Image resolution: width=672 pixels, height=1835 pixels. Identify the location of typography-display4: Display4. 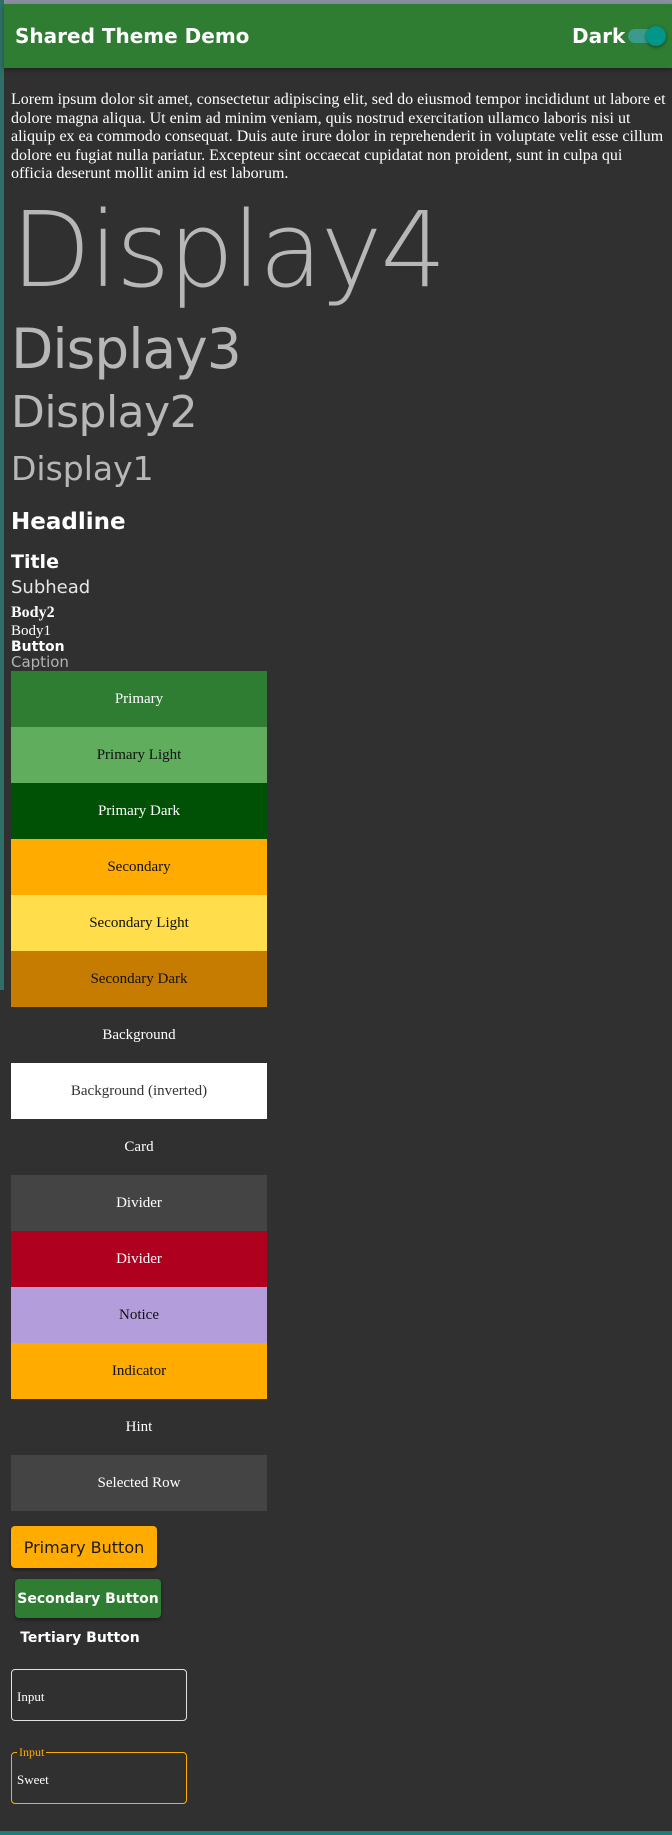
(229, 250).